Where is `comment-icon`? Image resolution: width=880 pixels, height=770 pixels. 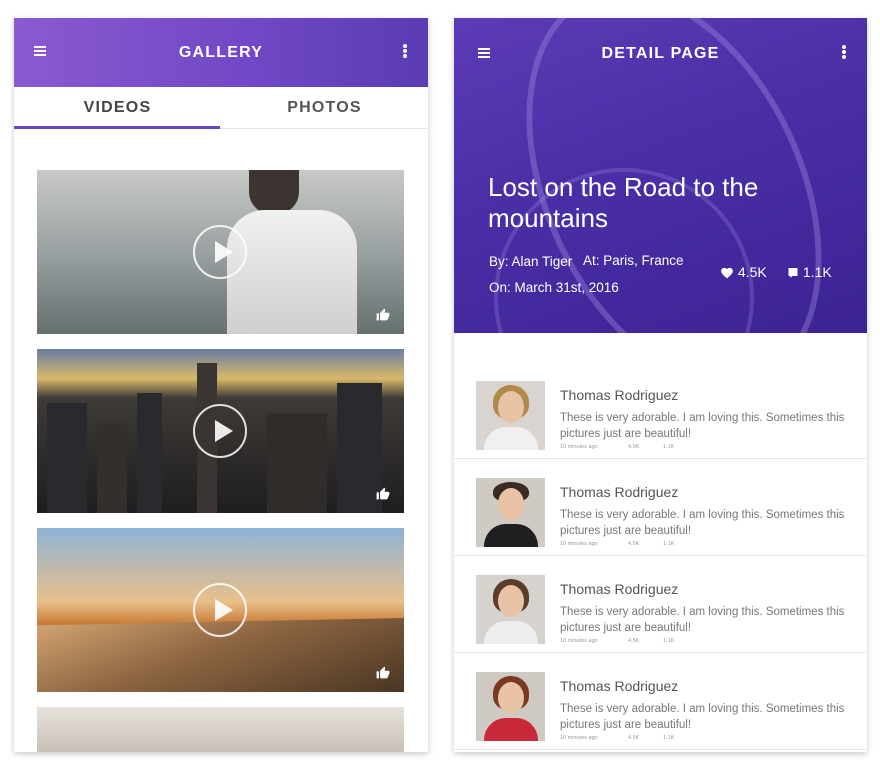
comment-icon is located at coordinates (793, 273).